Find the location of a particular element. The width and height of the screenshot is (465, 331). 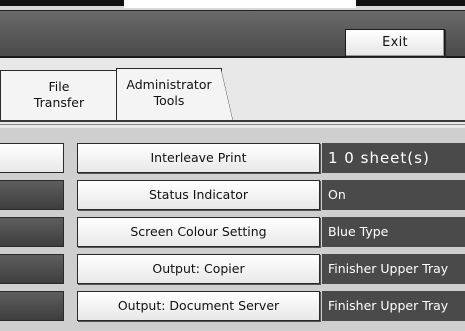

interleave-print-value: 1 0 sheet(s) is located at coordinates (393, 158).